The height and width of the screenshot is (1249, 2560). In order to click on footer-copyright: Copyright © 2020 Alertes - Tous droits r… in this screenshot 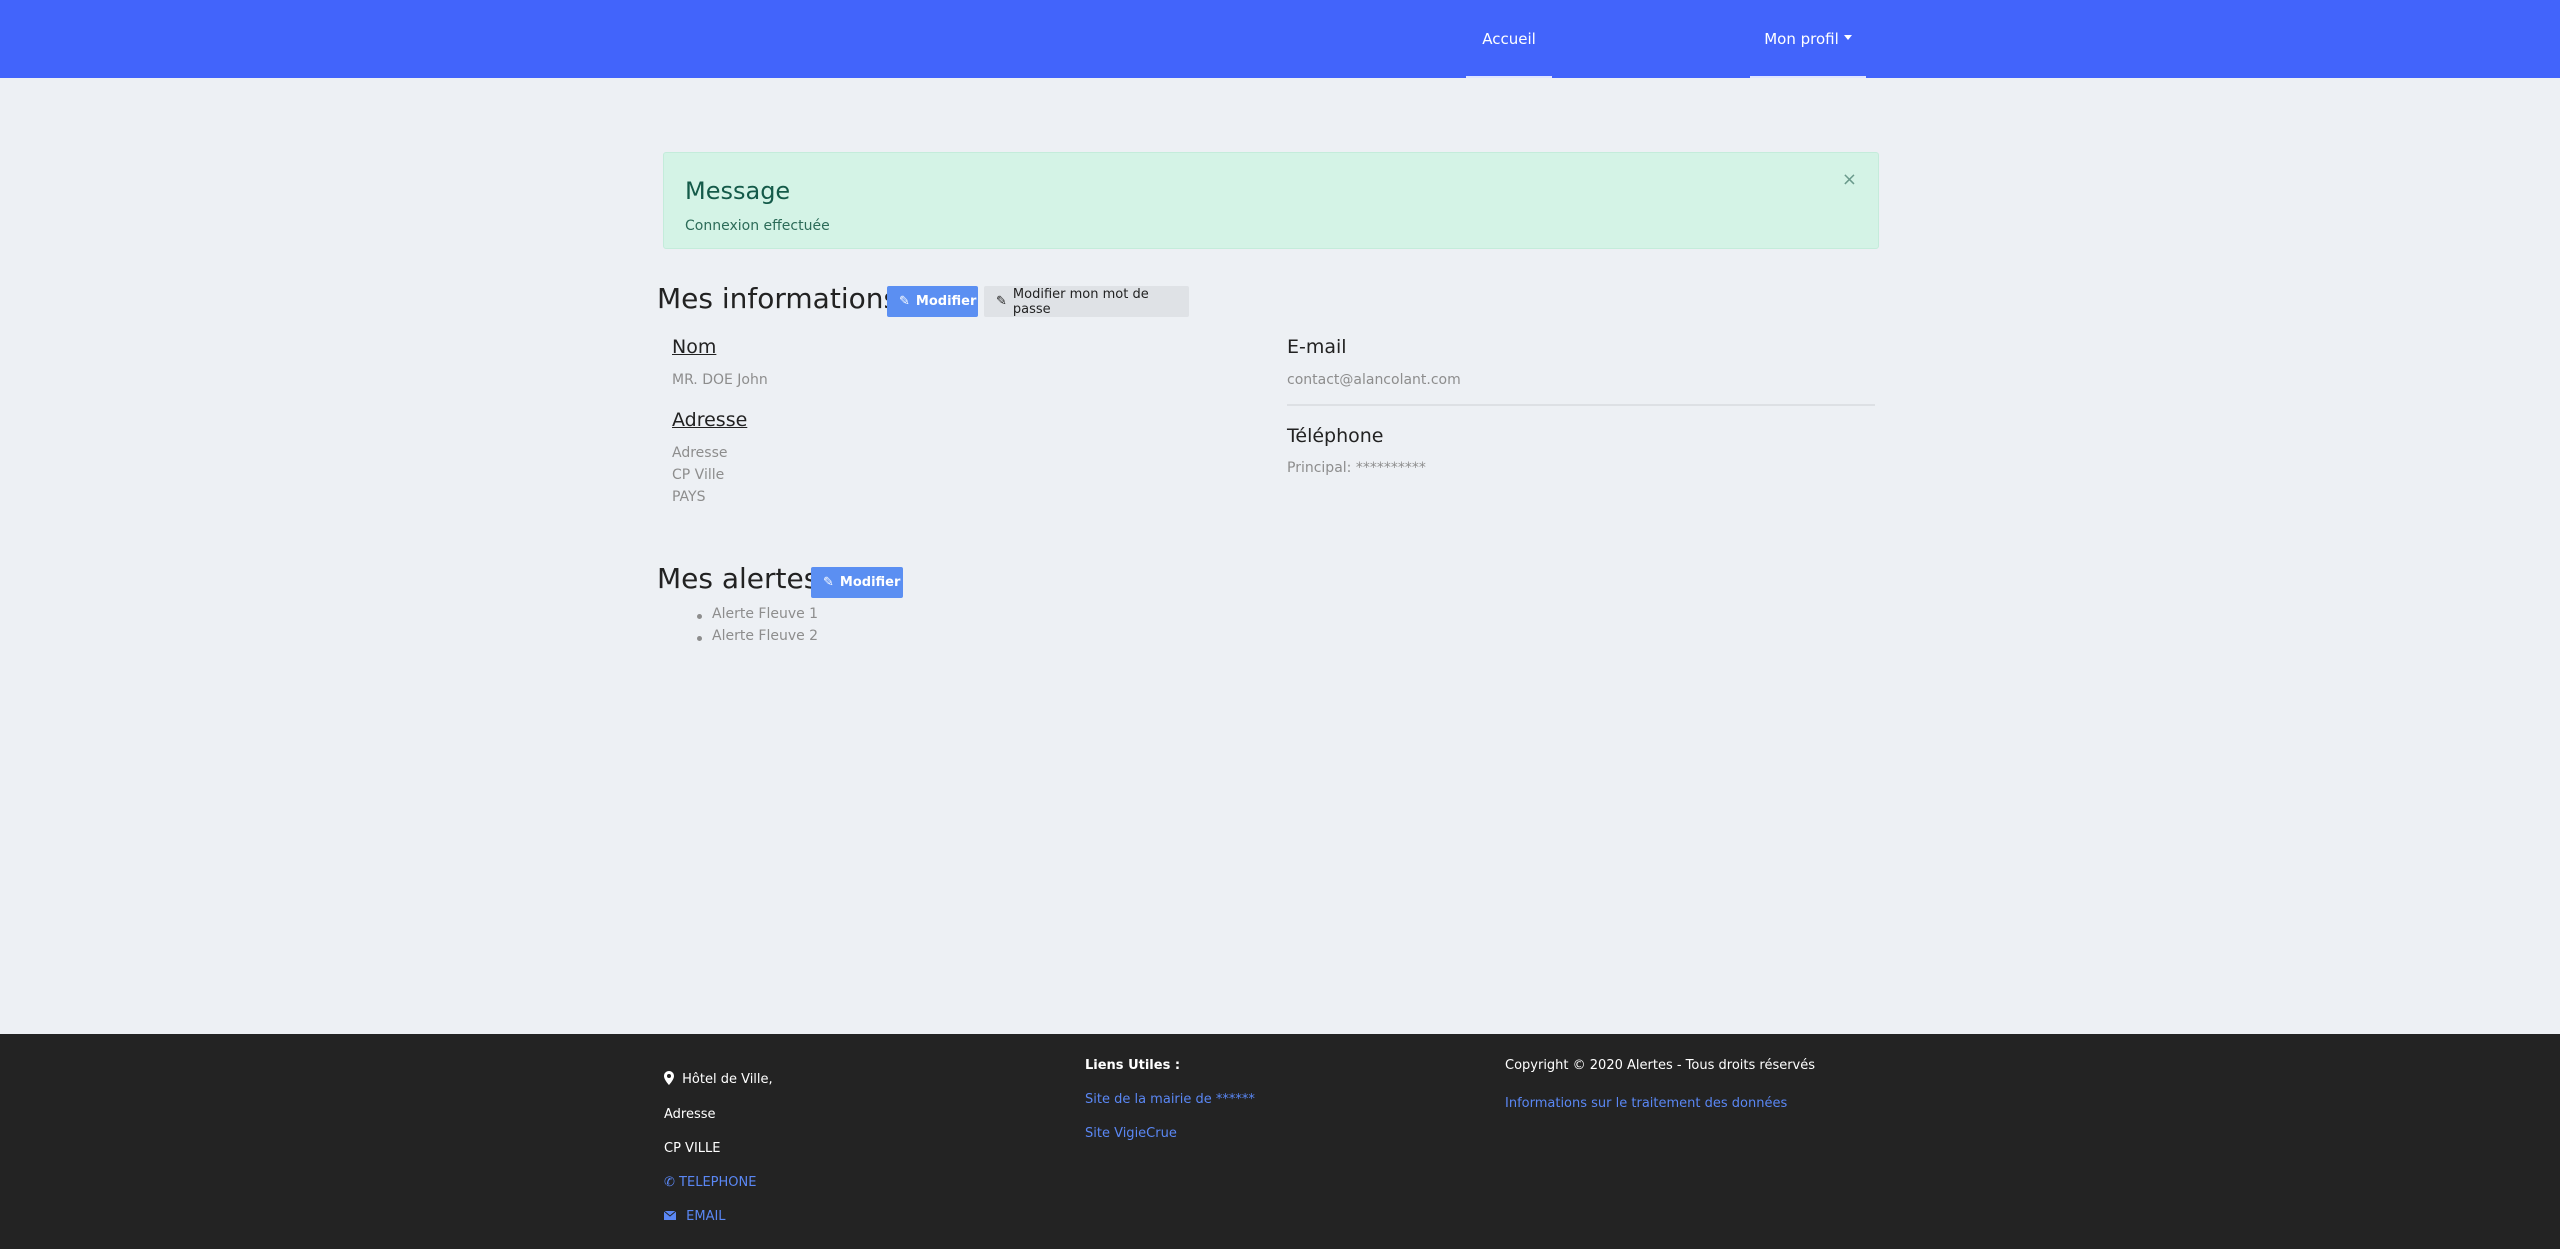, I will do `click(1660, 1065)`.